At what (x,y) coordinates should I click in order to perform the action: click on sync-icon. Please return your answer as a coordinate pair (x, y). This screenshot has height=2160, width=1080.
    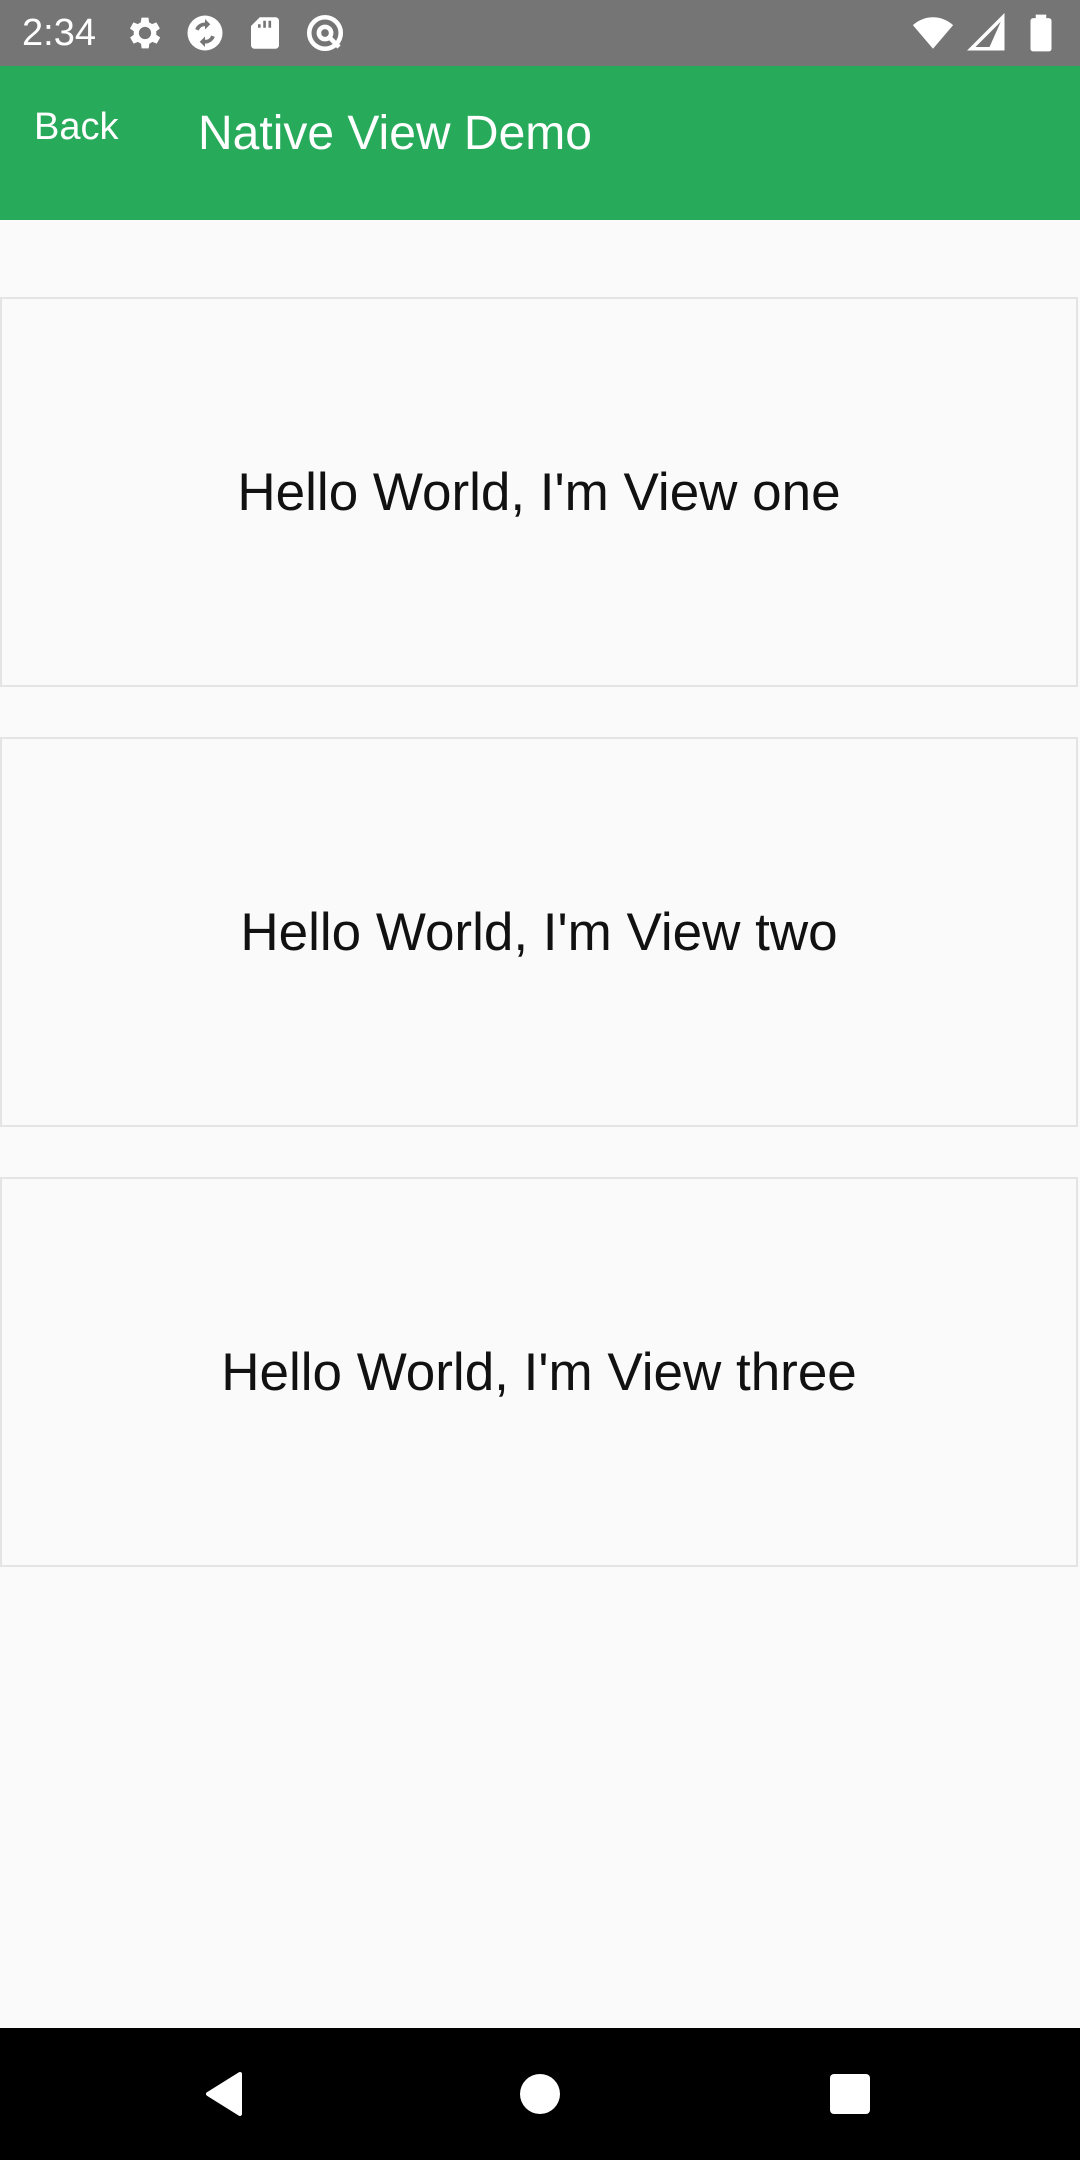
    Looking at the image, I should click on (205, 33).